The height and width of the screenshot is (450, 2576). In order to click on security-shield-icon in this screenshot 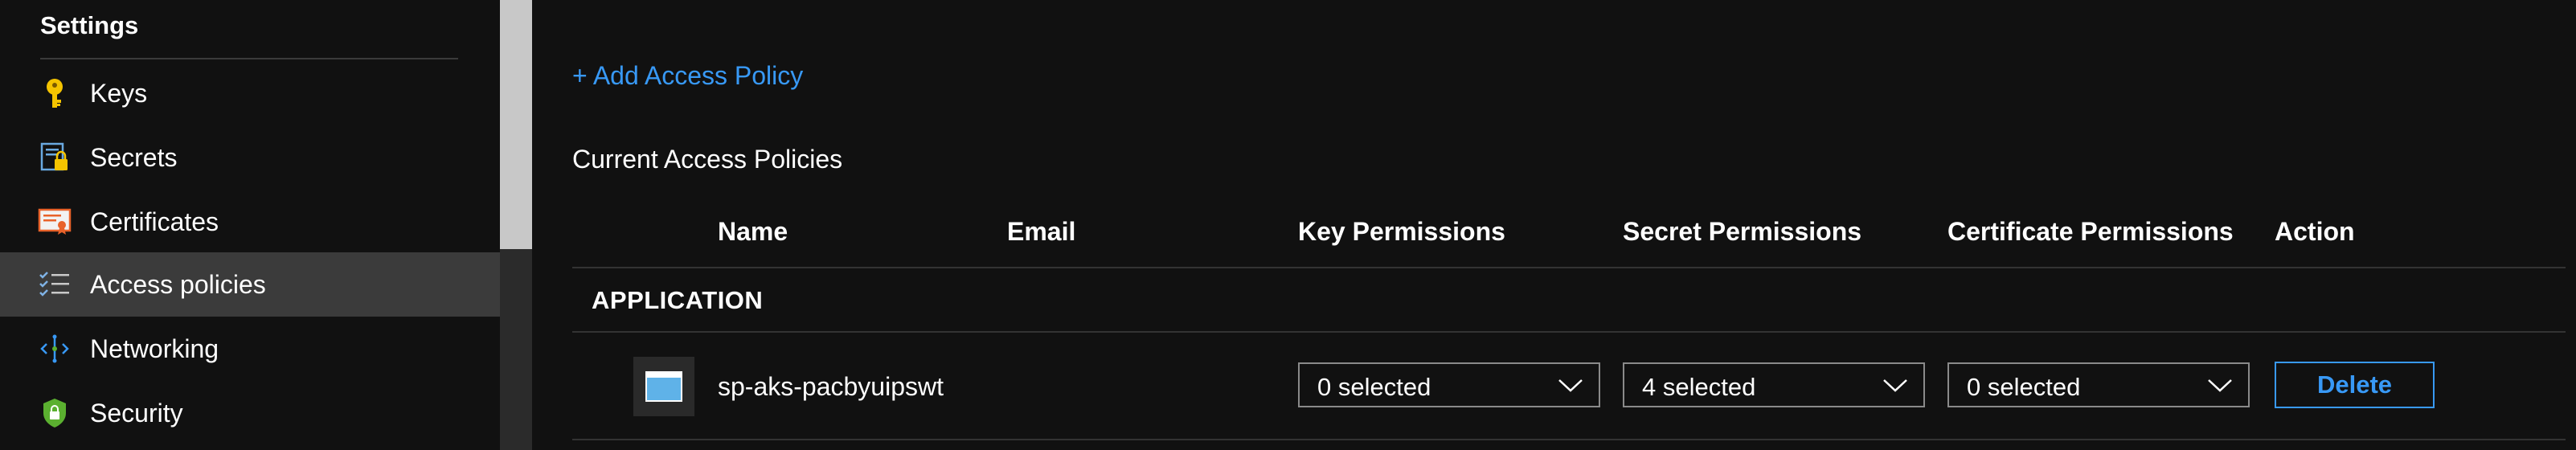, I will do `click(54, 413)`.